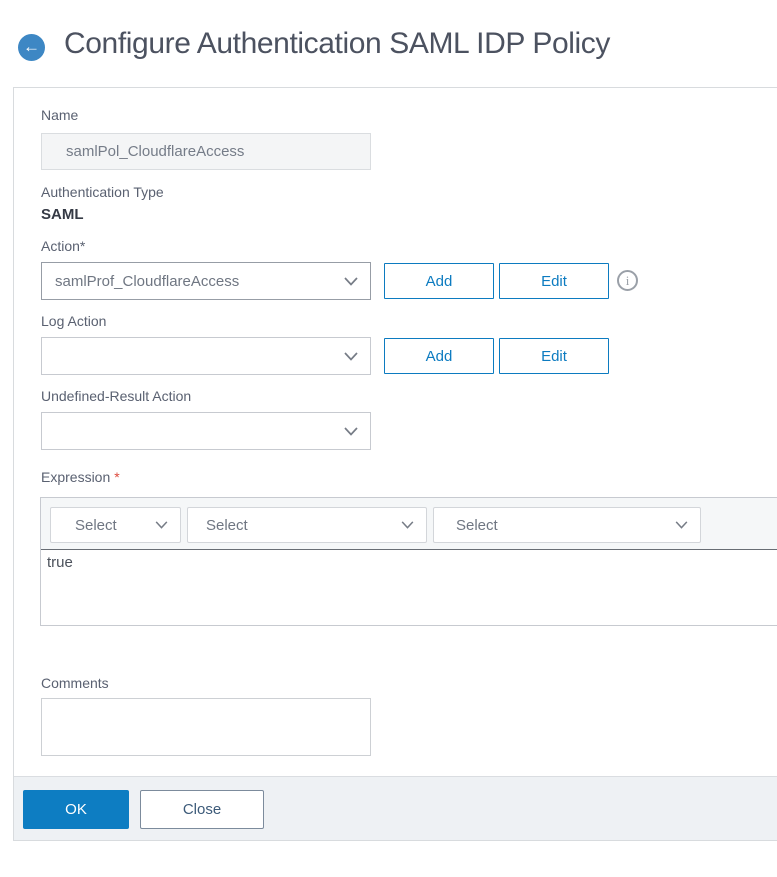  Describe the element at coordinates (102, 192) in the screenshot. I see `authentication-type-label: Authentication Type` at that location.